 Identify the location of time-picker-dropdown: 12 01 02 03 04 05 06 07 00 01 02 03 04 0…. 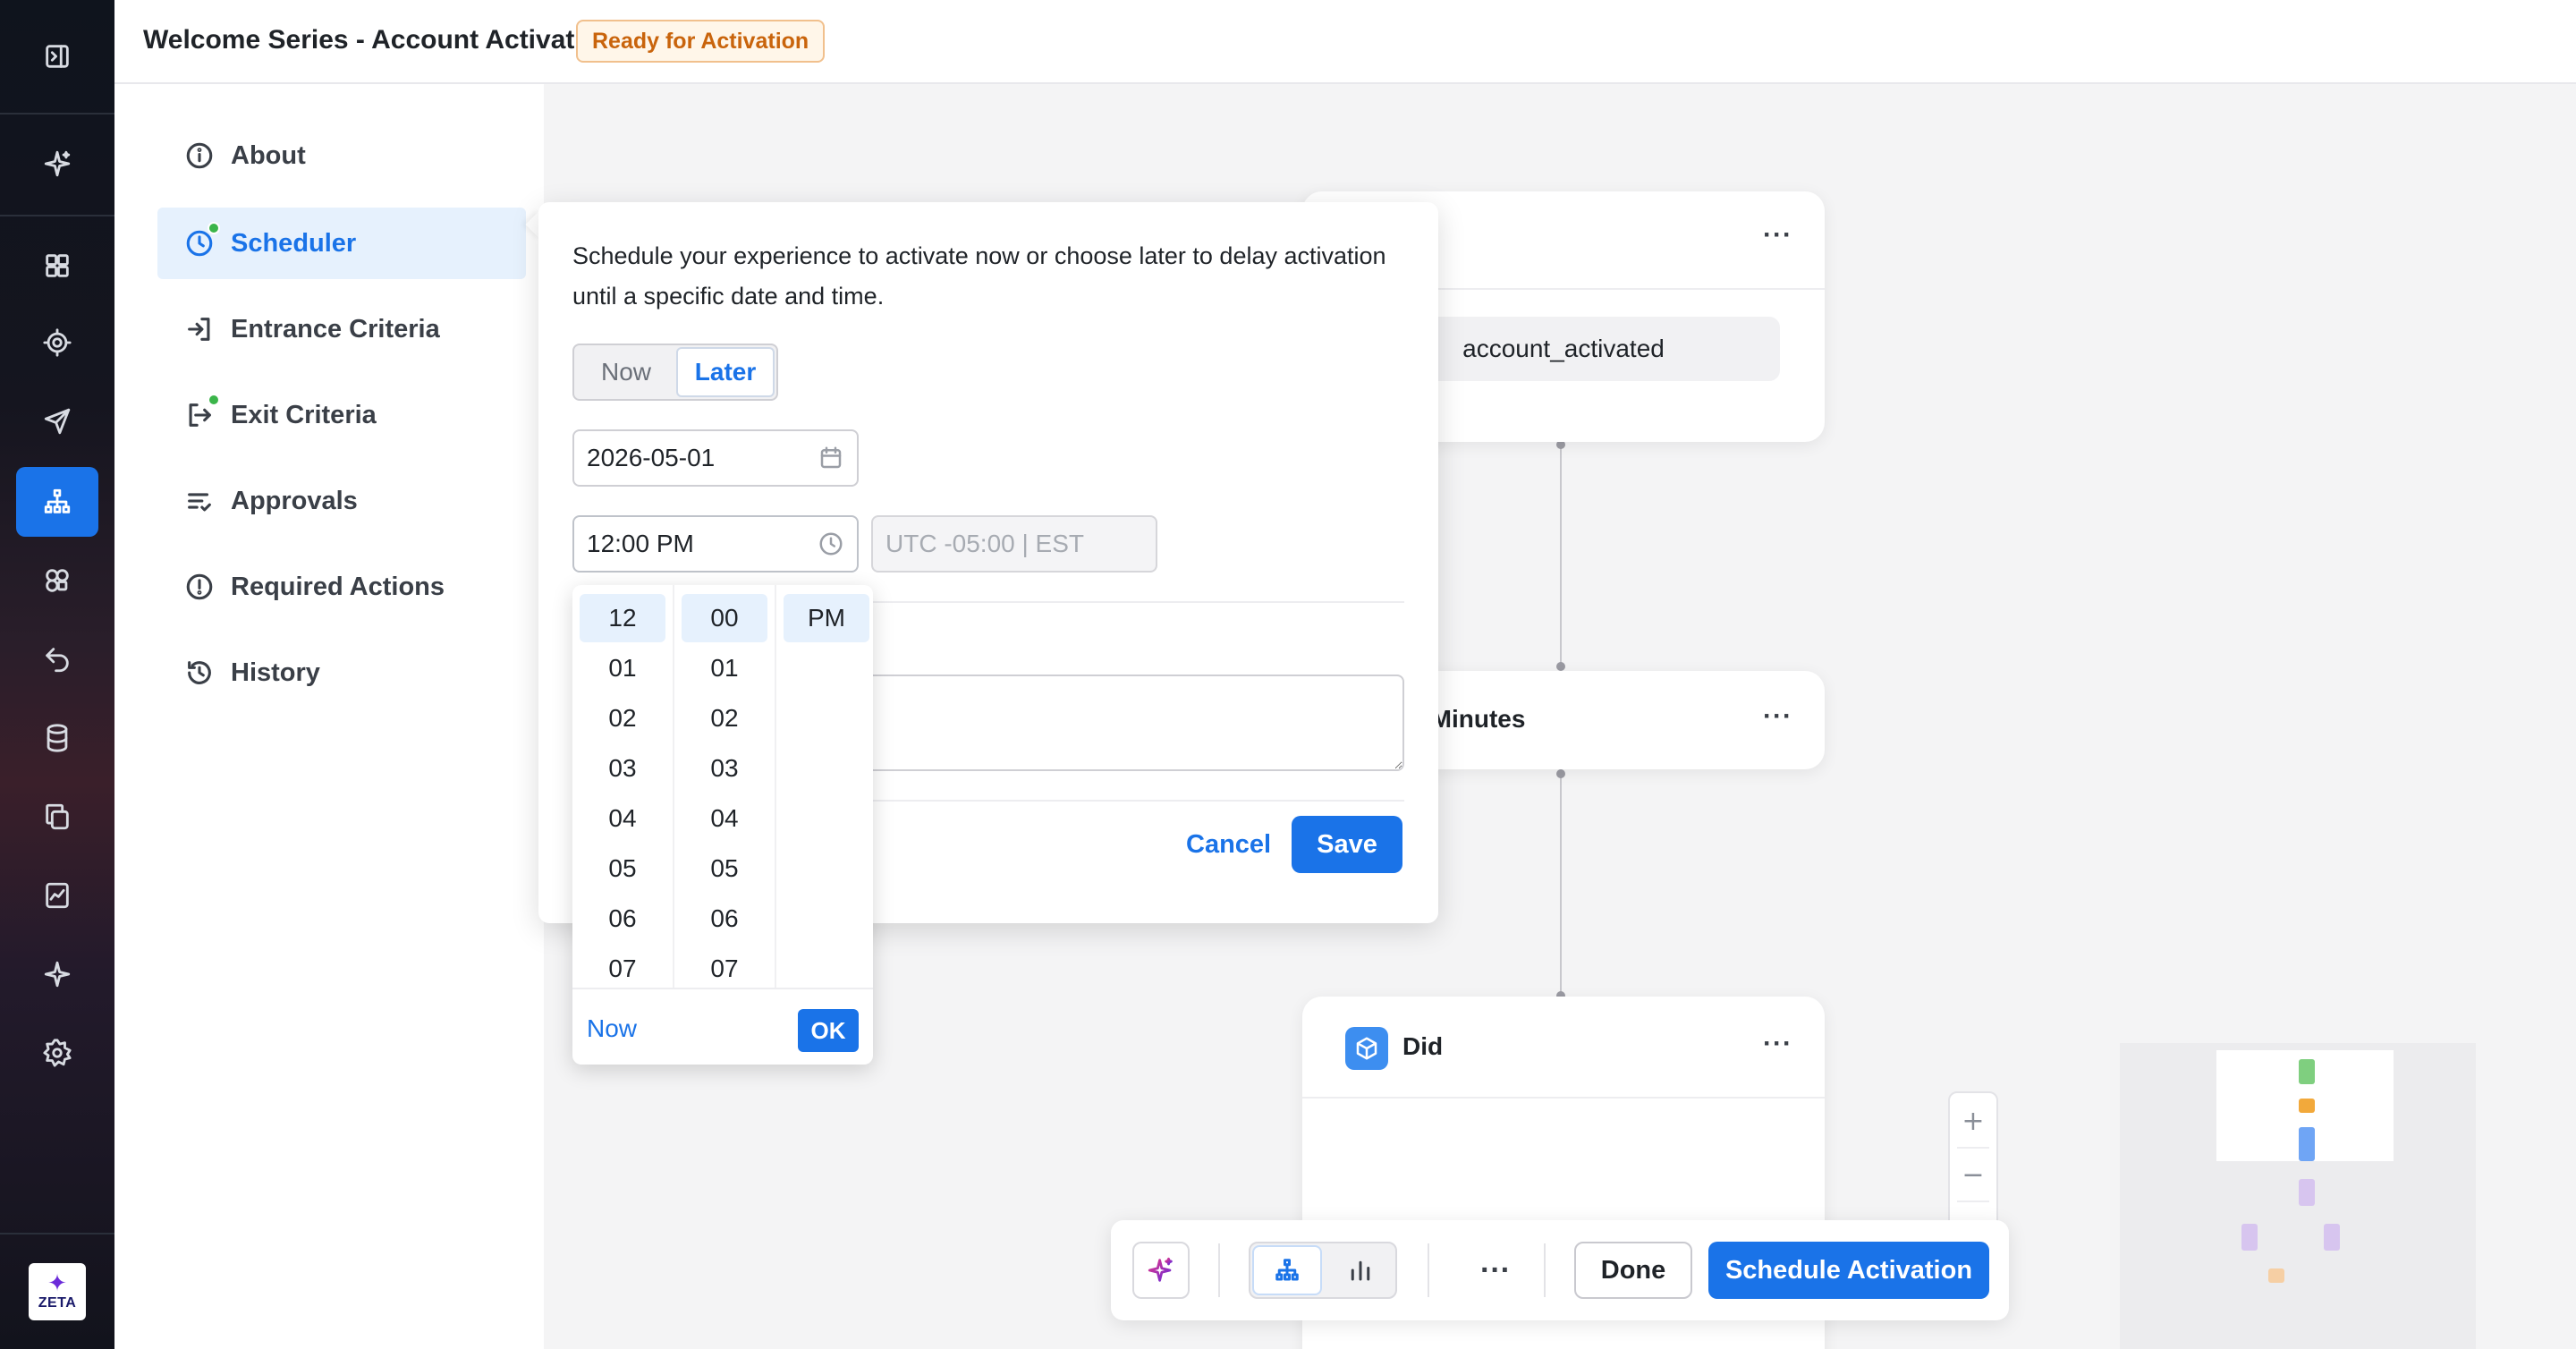
(722, 825).